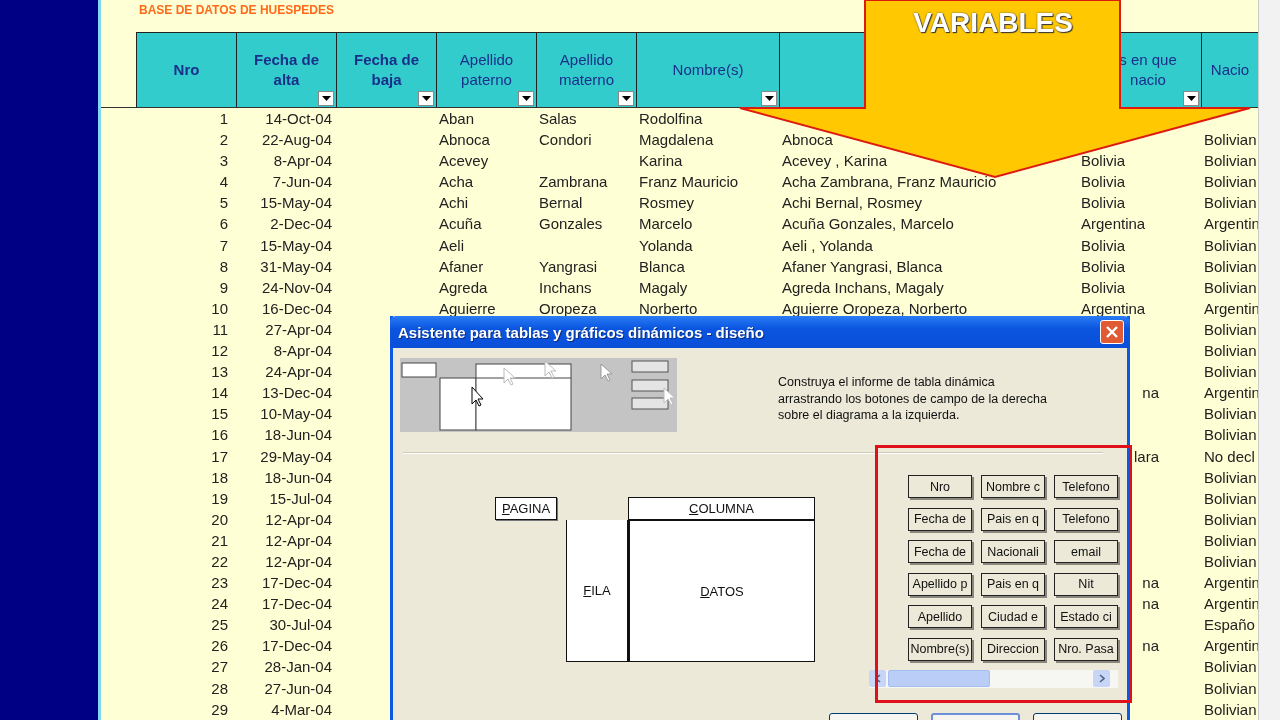 This screenshot has width=1280, height=720. Describe the element at coordinates (597, 591) in the screenshot. I see `row-drop-area: FILA` at that location.